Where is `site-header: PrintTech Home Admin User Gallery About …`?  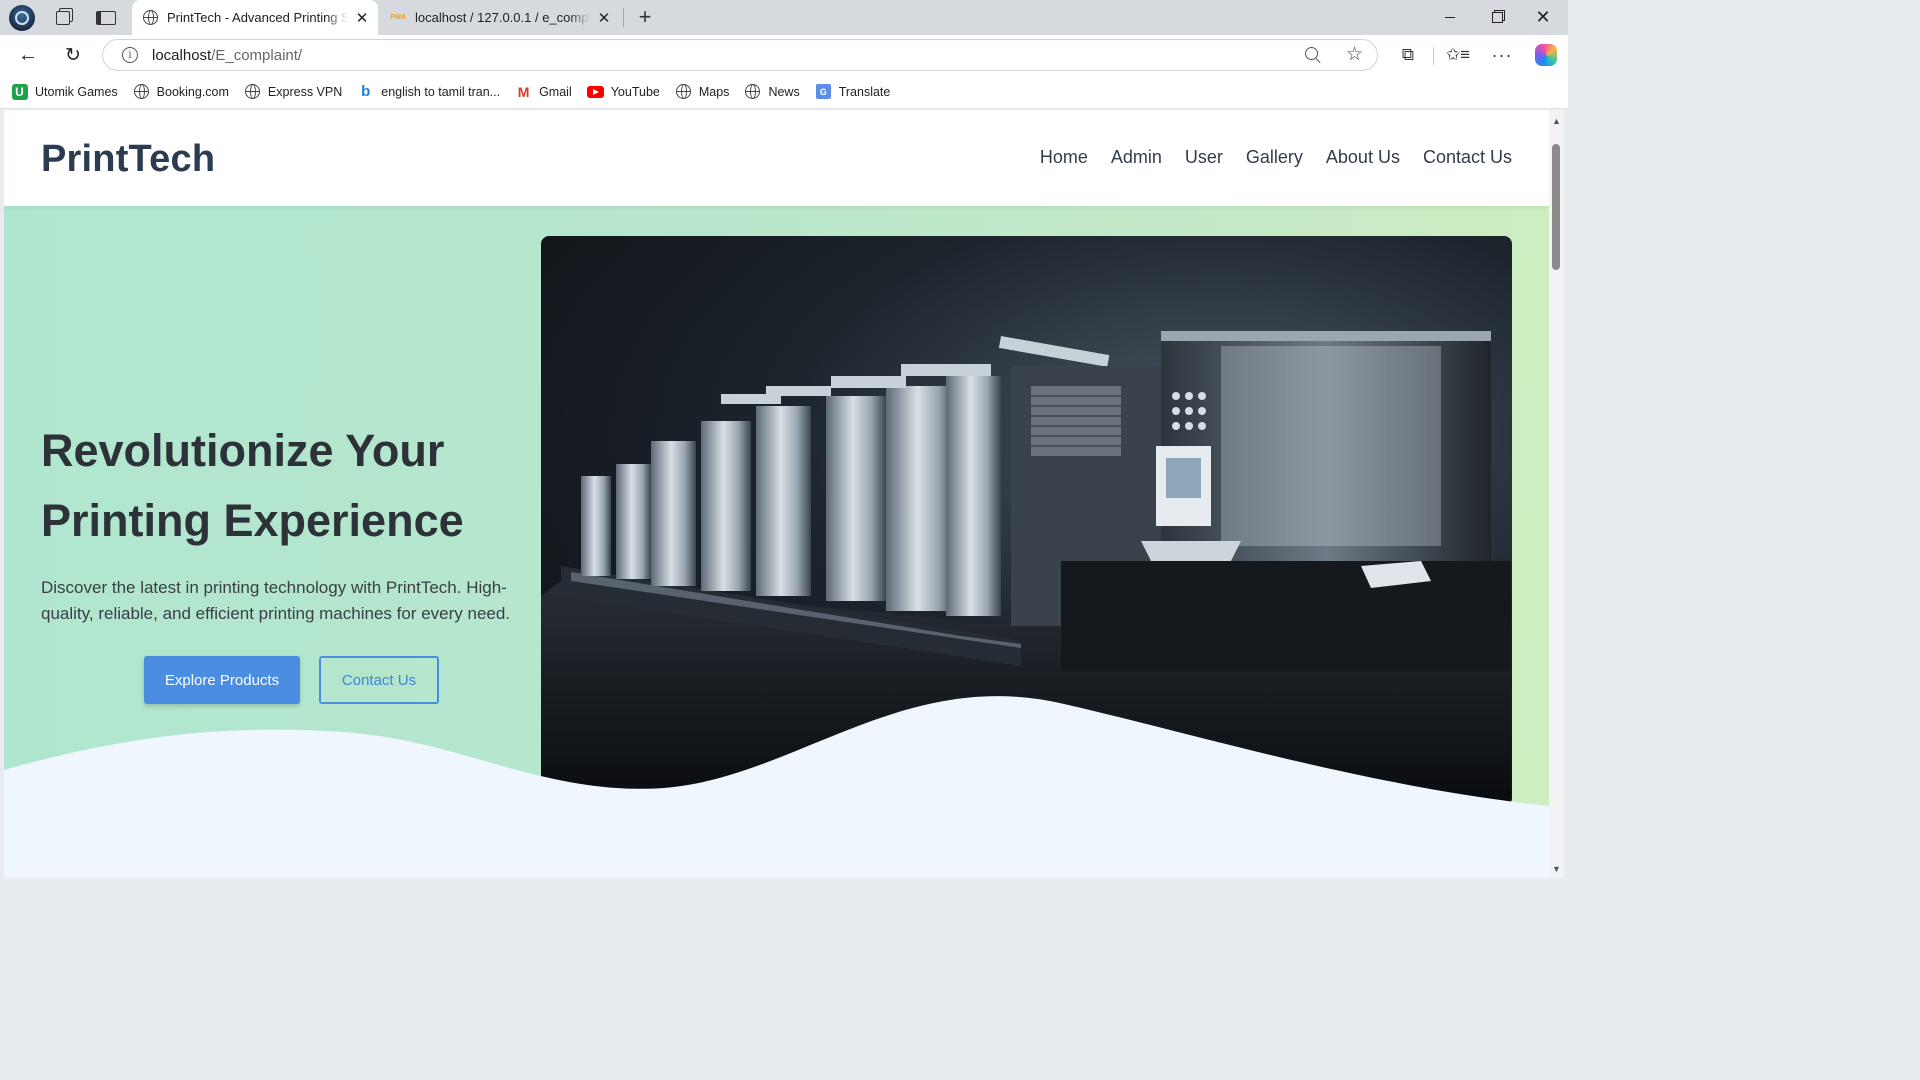 site-header: PrintTech Home Admin User Gallery About … is located at coordinates (776, 158).